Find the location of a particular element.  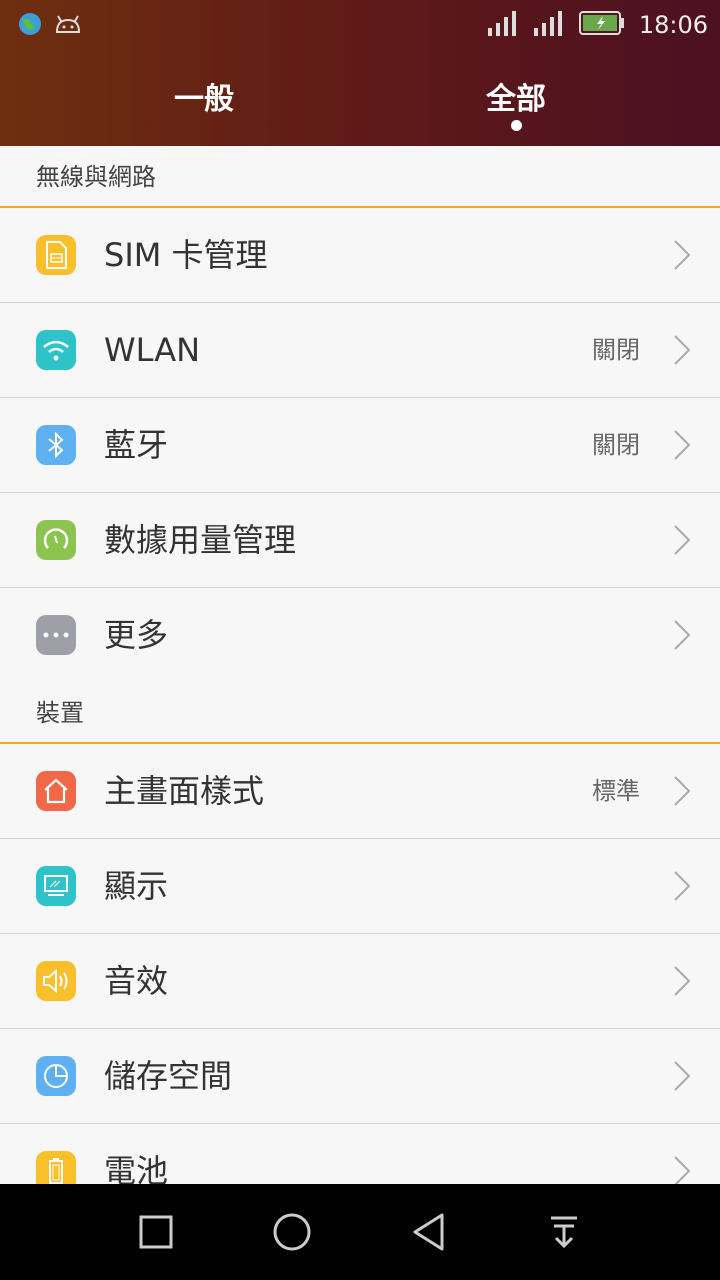

settings-item-label: WLAN is located at coordinates (152, 350).